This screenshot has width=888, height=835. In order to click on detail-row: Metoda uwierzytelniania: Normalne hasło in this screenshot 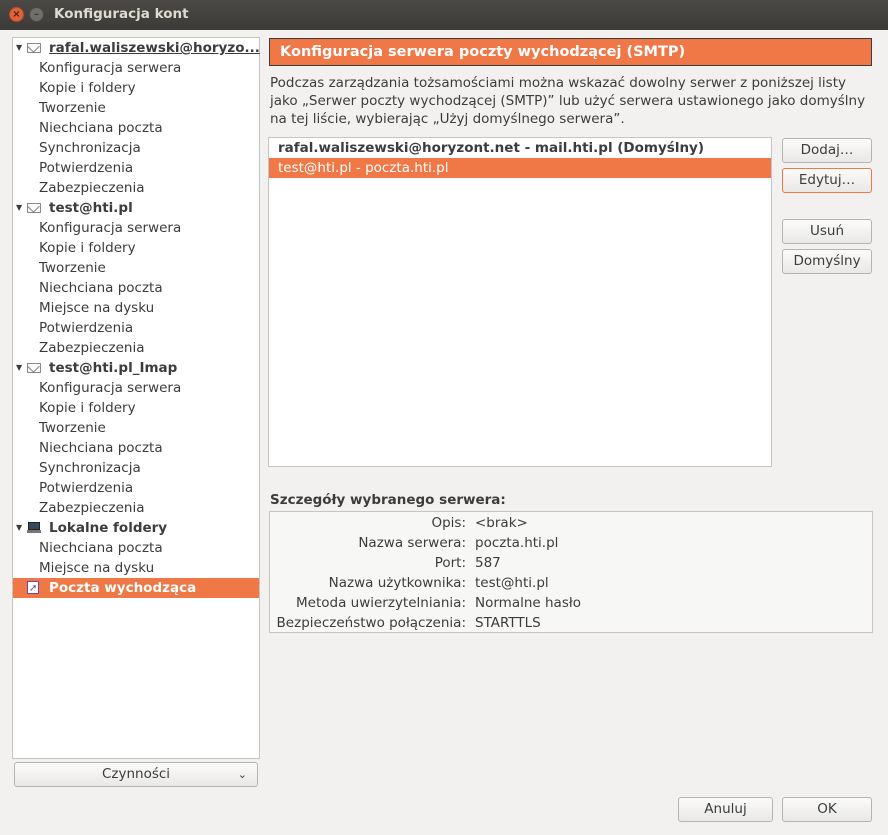, I will do `click(571, 603)`.